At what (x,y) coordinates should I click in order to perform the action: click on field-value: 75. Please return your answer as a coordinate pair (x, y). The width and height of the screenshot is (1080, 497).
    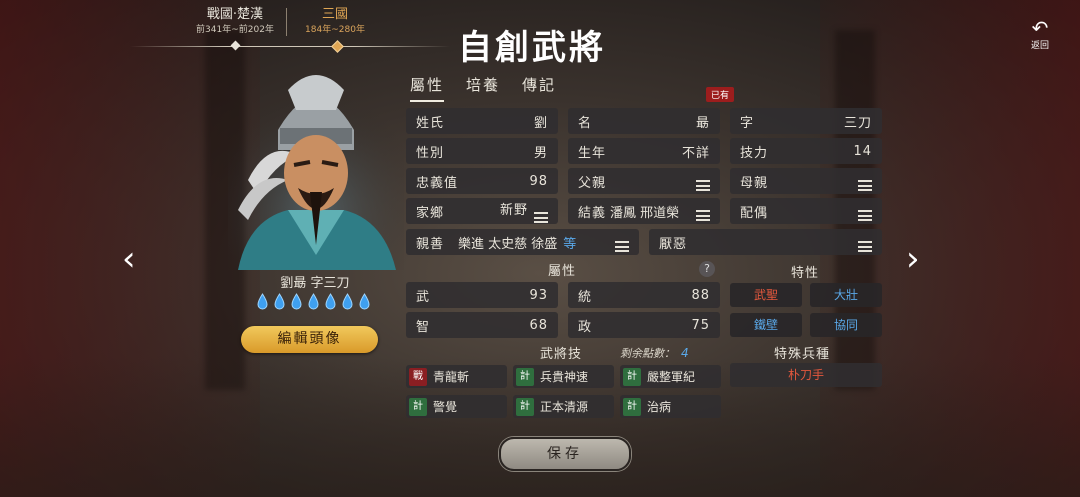
    Looking at the image, I should click on (700, 325).